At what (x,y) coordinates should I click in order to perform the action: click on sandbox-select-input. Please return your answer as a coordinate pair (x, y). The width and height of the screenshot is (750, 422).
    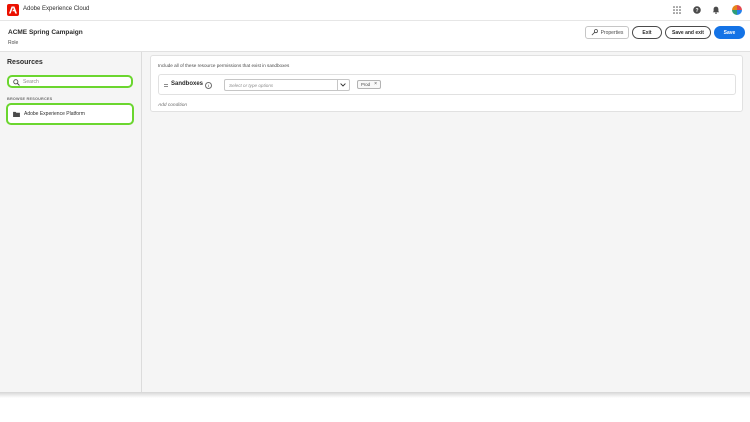
    Looking at the image, I should click on (281, 85).